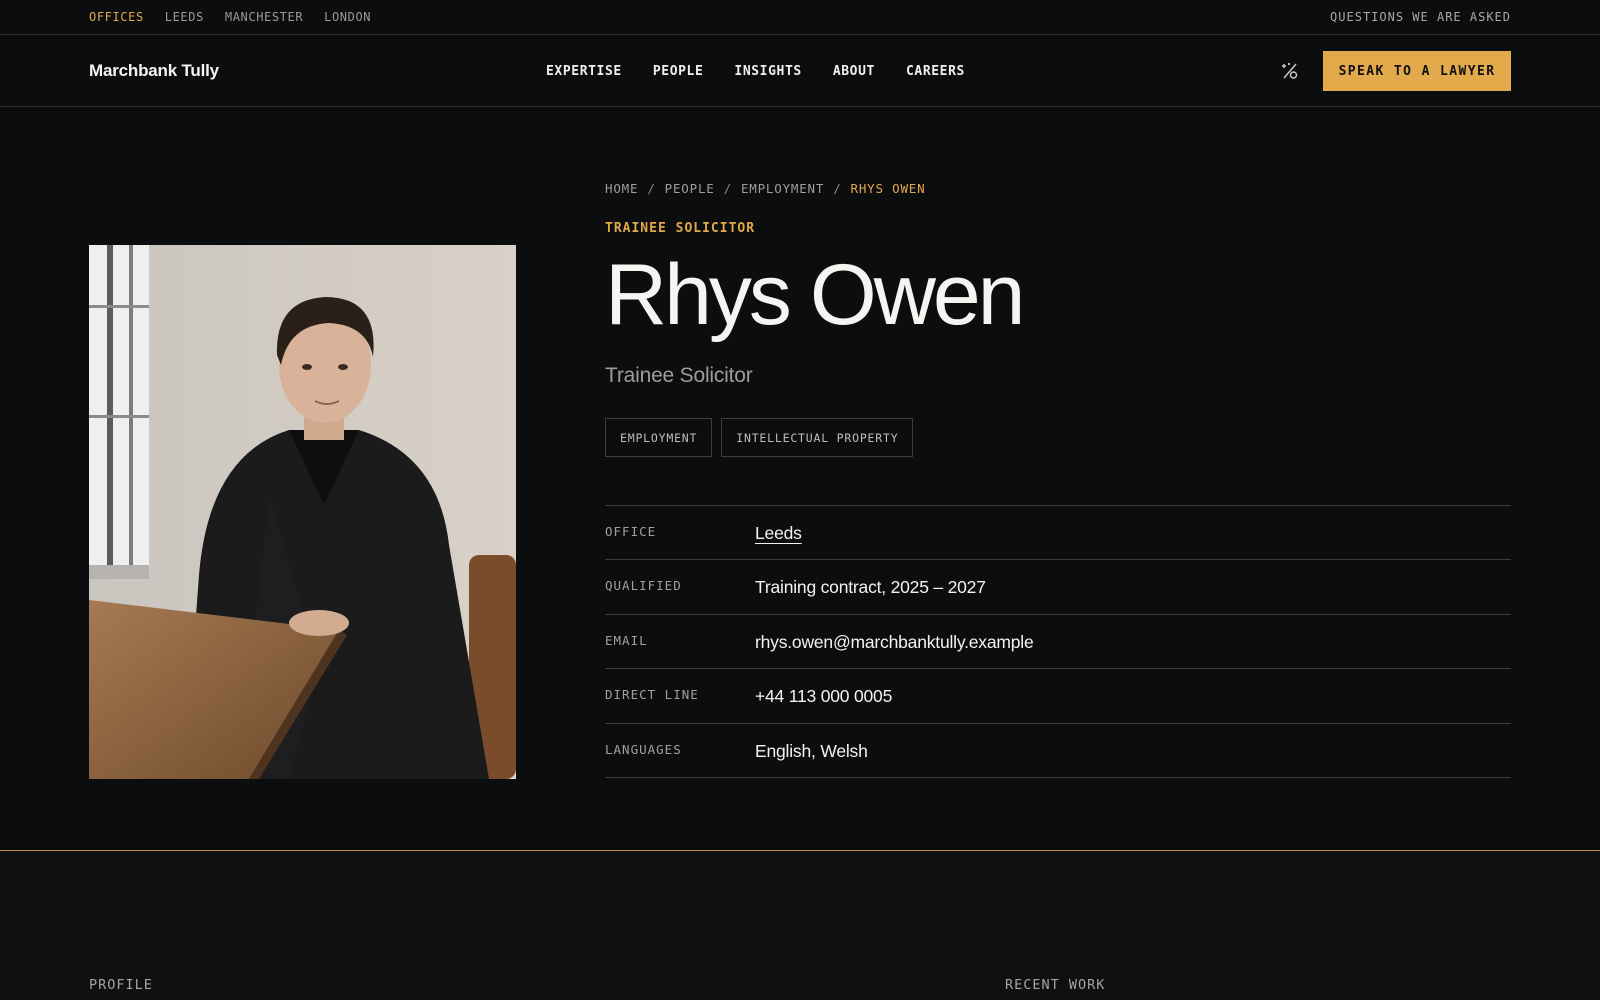  I want to click on office-link-leeds: LEEDS, so click(184, 17).